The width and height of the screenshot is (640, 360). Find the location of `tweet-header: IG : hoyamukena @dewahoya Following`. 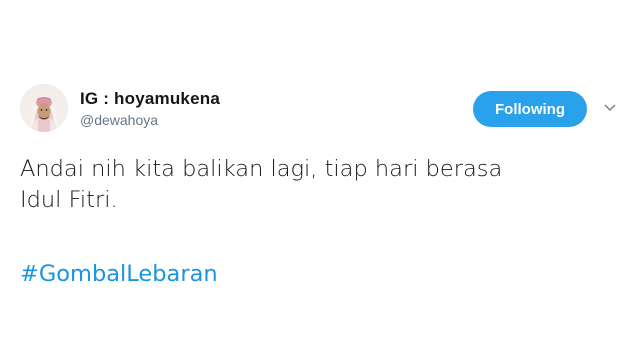

tweet-header: IG : hoyamukena @dewahoya Following is located at coordinates (322, 112).